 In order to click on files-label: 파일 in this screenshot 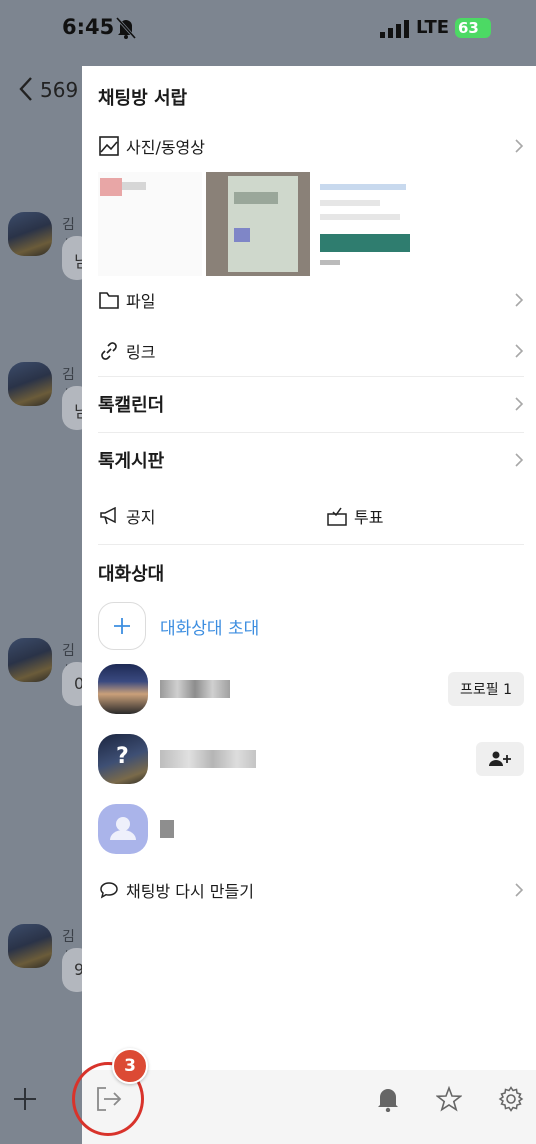, I will do `click(141, 301)`.